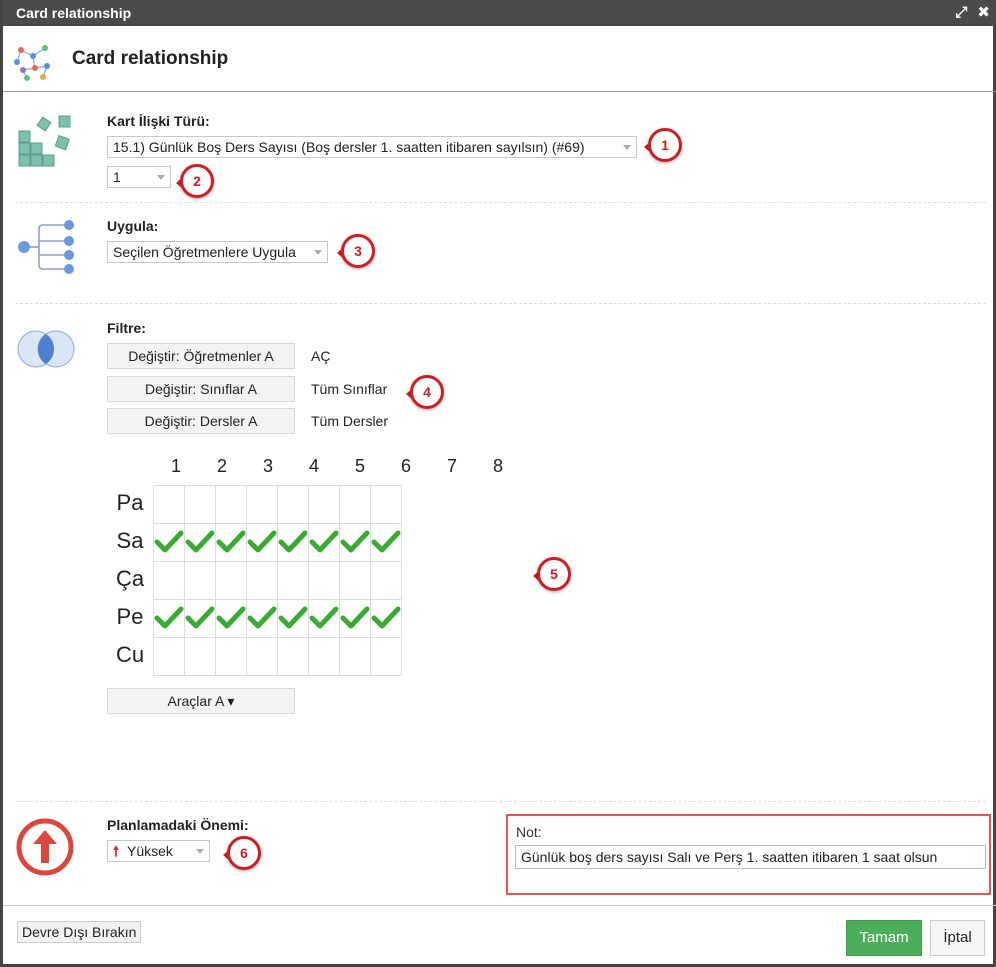 The height and width of the screenshot is (967, 996). Describe the element at coordinates (130, 541) in the screenshot. I see `day-header: Sa` at that location.